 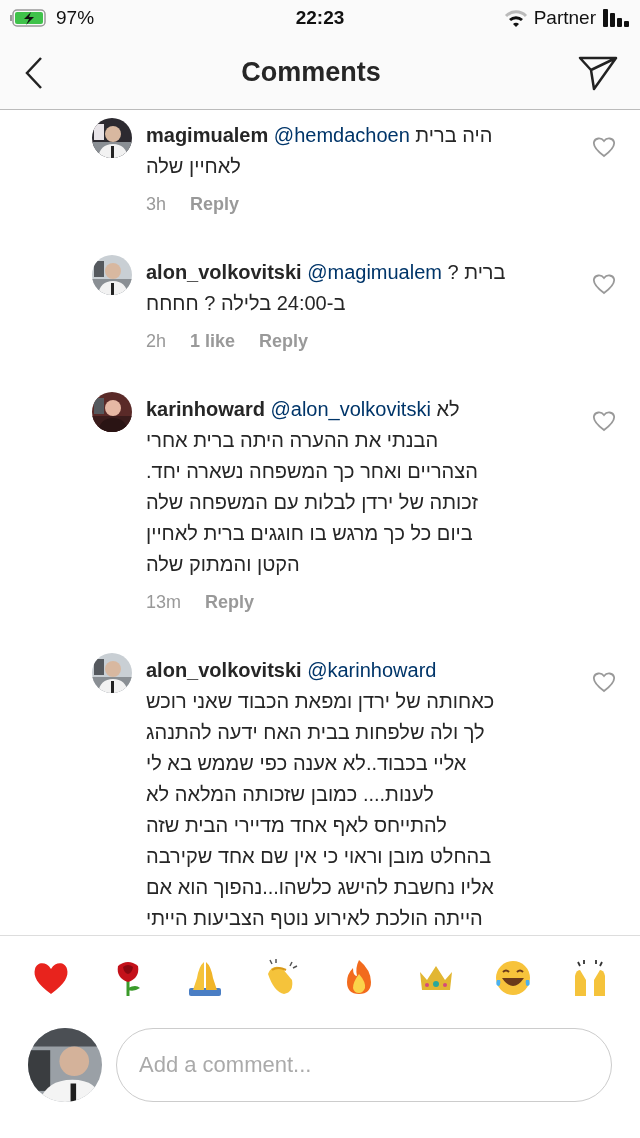 What do you see at coordinates (75, 18) in the screenshot?
I see `battery-percent: 97%` at bounding box center [75, 18].